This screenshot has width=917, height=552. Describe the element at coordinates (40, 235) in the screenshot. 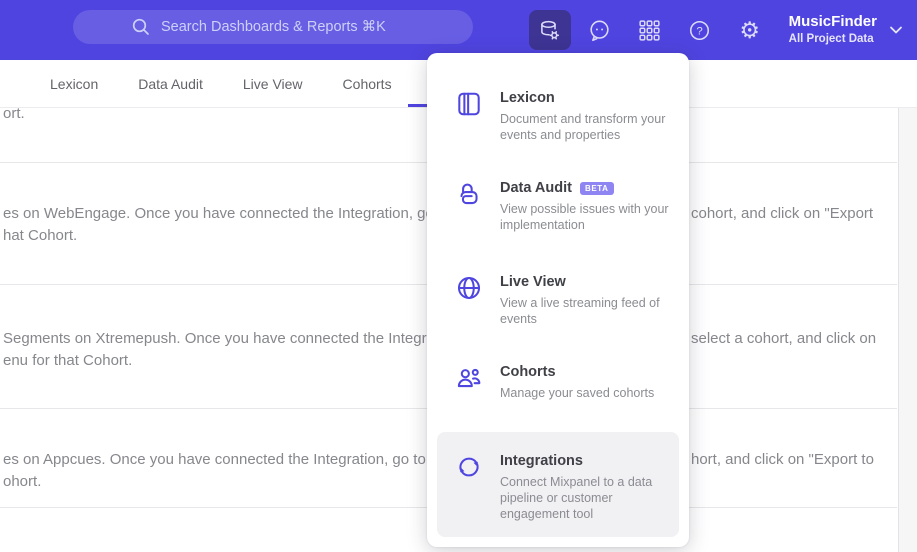

I see `row2-line2-left: hat Cohort.` at that location.